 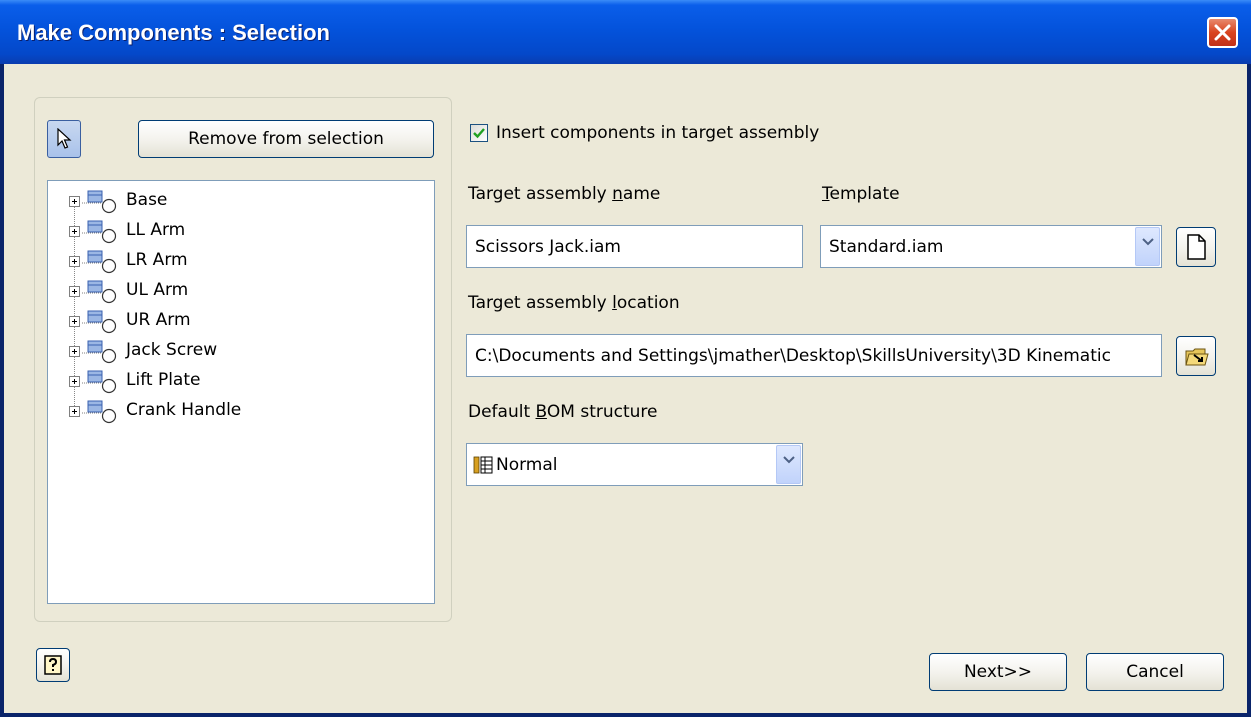 I want to click on help-icon, so click(x=53, y=665).